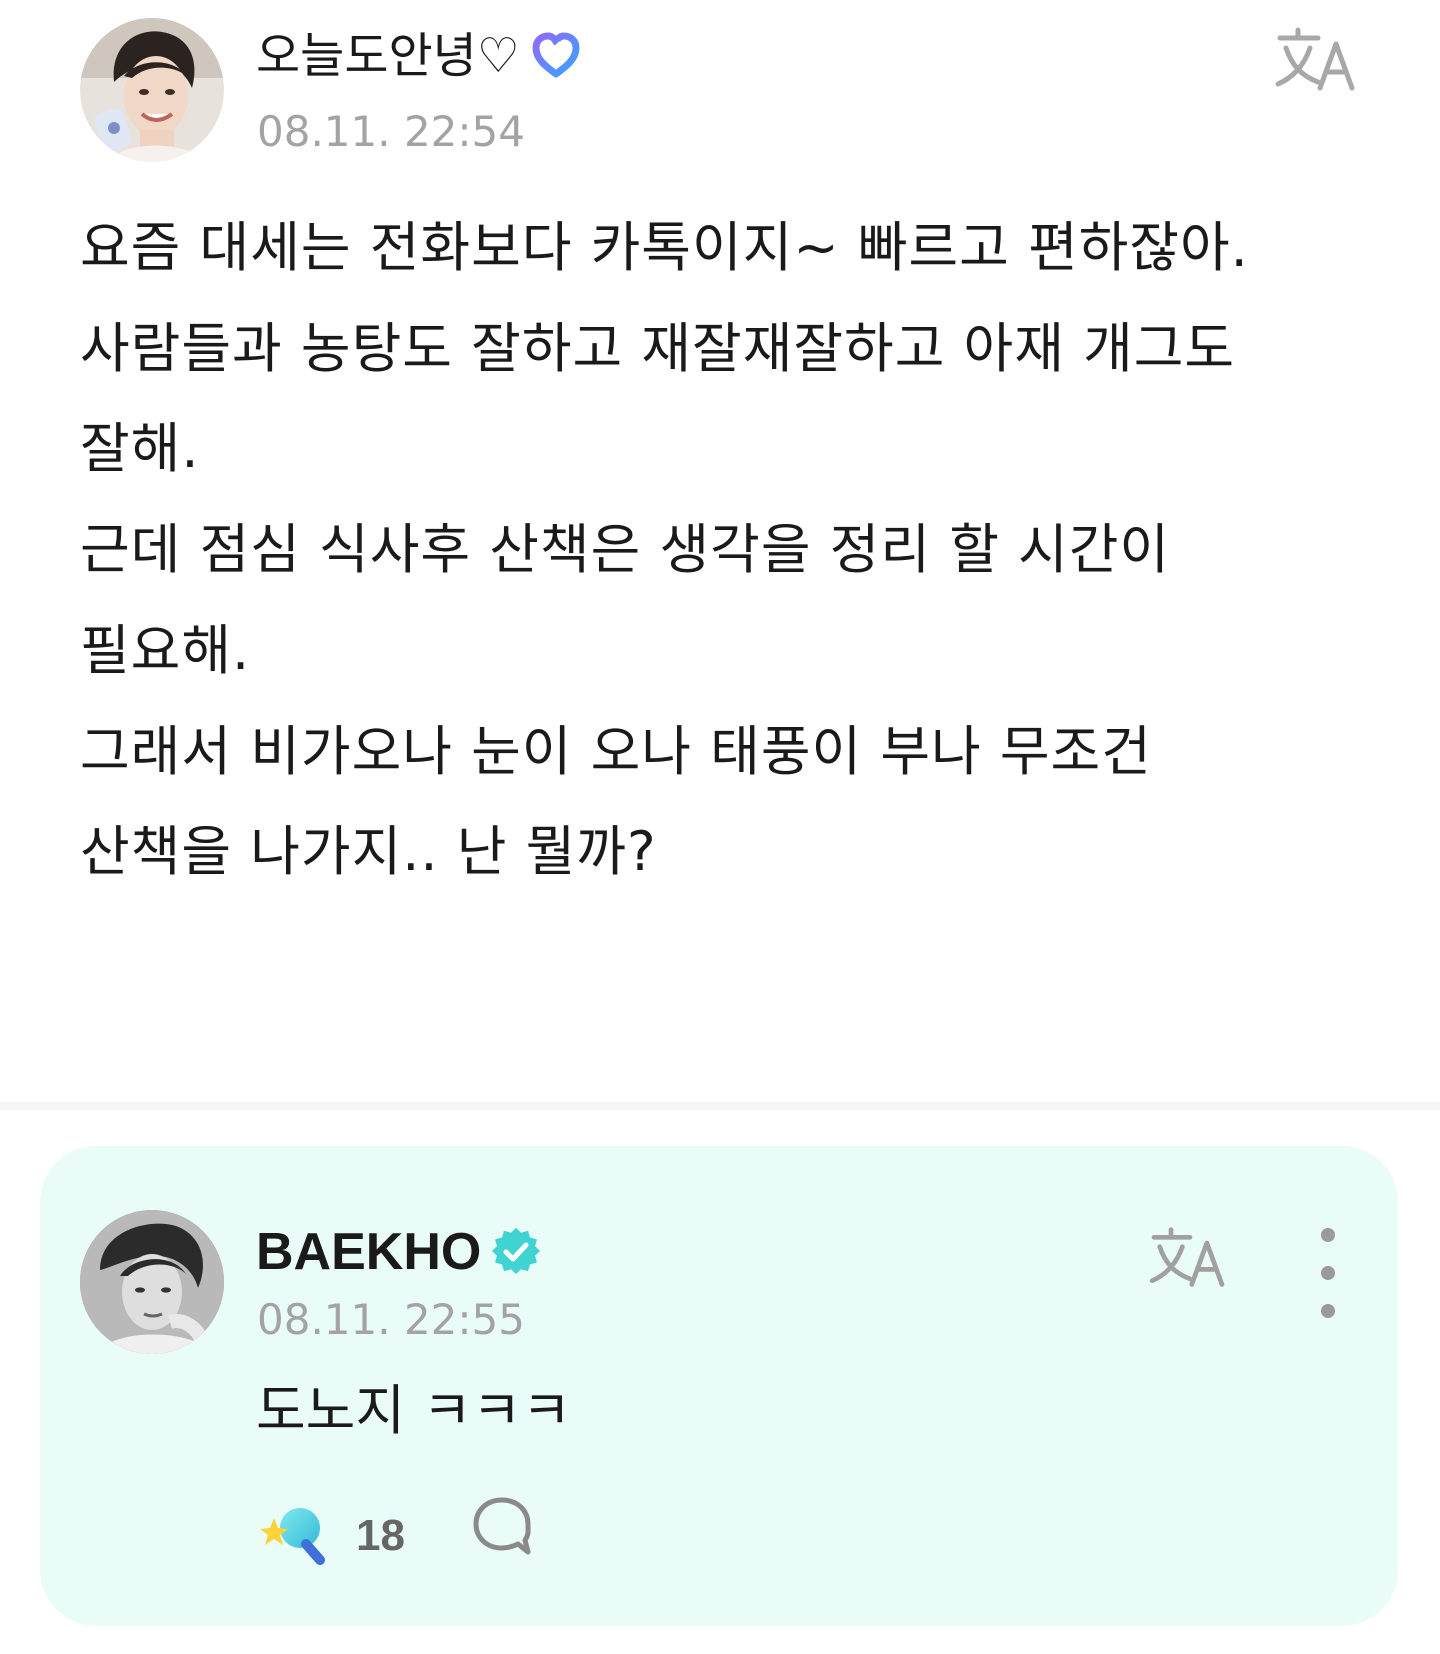 This screenshot has width=1440, height=1654. What do you see at coordinates (332, 1536) in the screenshot?
I see `reaction-button: 18` at bounding box center [332, 1536].